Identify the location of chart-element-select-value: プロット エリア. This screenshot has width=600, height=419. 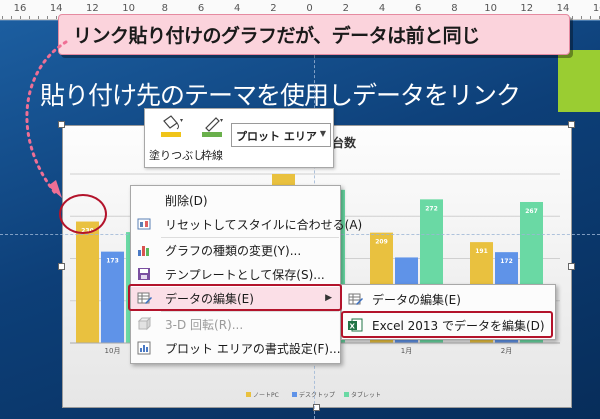
(276, 136).